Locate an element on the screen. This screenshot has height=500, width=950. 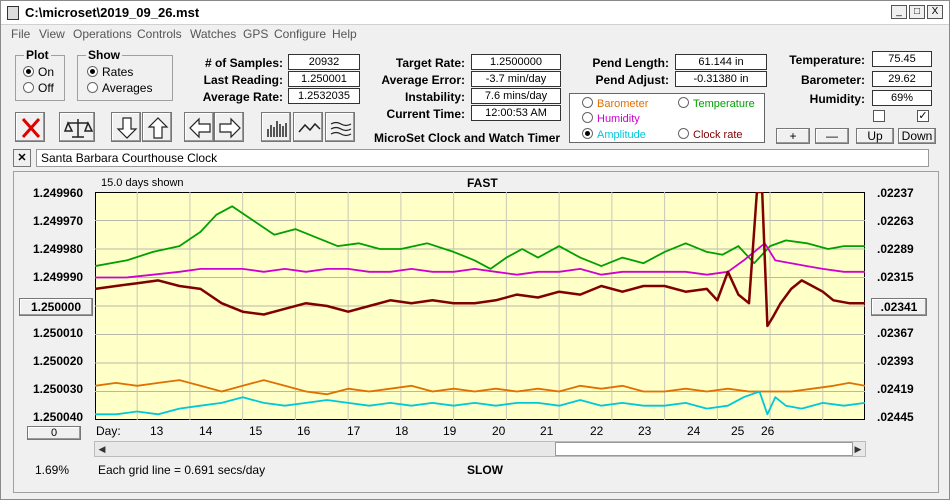
source-barometer-radio: Barometer is located at coordinates (615, 103).